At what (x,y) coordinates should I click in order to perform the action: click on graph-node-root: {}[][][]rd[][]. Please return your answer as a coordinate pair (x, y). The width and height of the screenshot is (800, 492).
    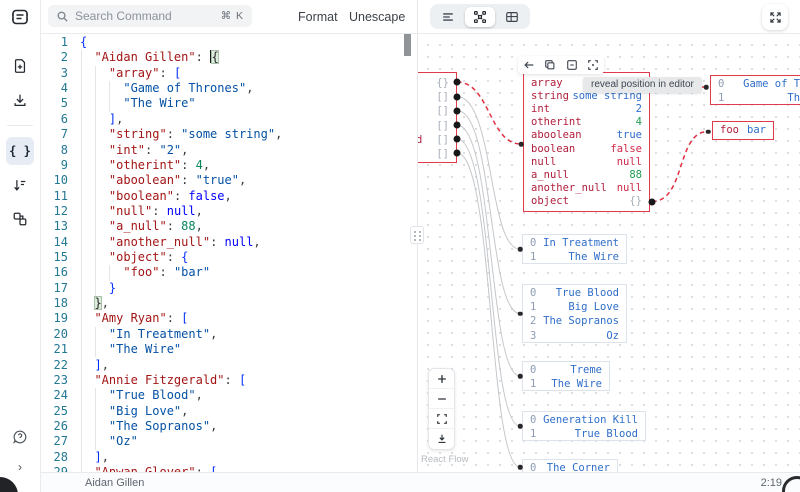
    Looking at the image, I should click on (437, 117).